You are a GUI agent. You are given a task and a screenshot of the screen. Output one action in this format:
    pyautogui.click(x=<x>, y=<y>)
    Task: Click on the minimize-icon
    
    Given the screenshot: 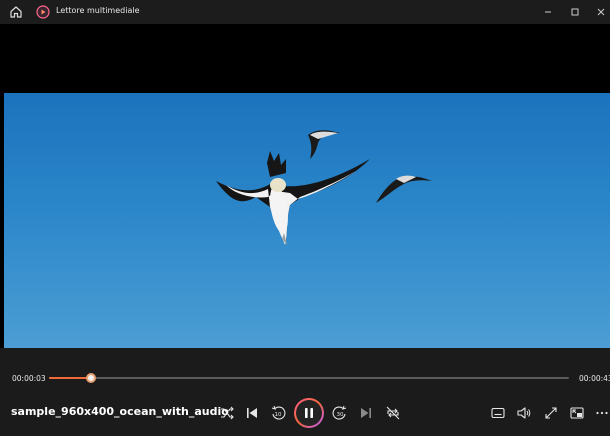 What is the action you would take?
    pyautogui.click(x=548, y=12)
    